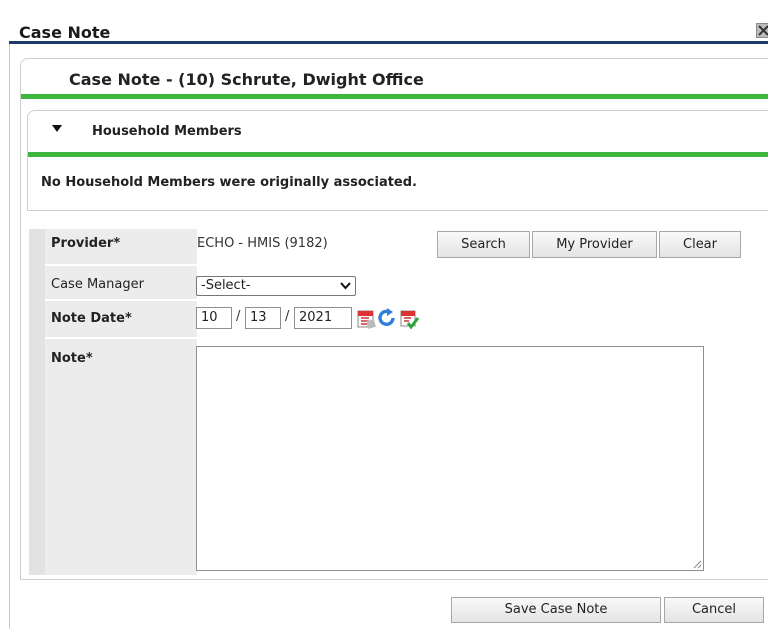 The image size is (768, 629). I want to click on panel-header: Case Note - (10) Schrute, Dwight Office, so click(394, 79).